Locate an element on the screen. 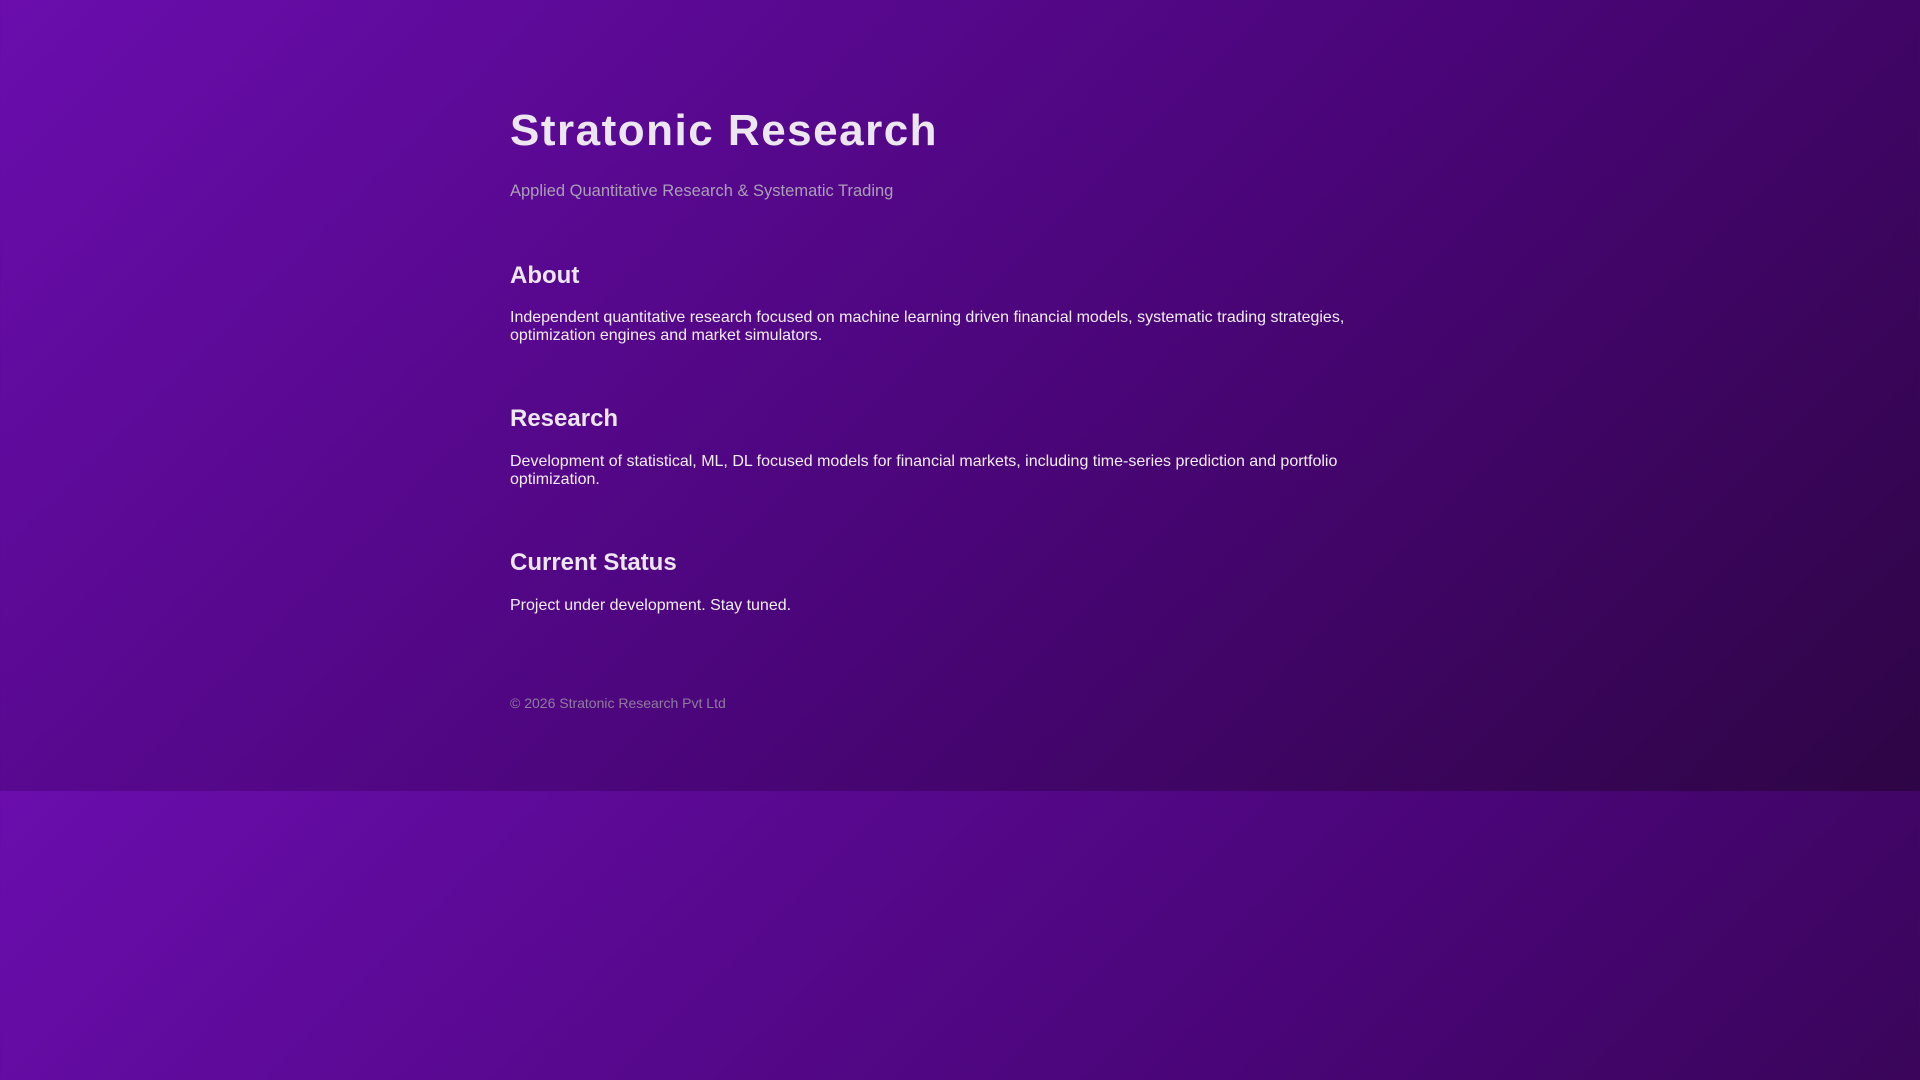  status-heading: Current Status is located at coordinates (593, 562).